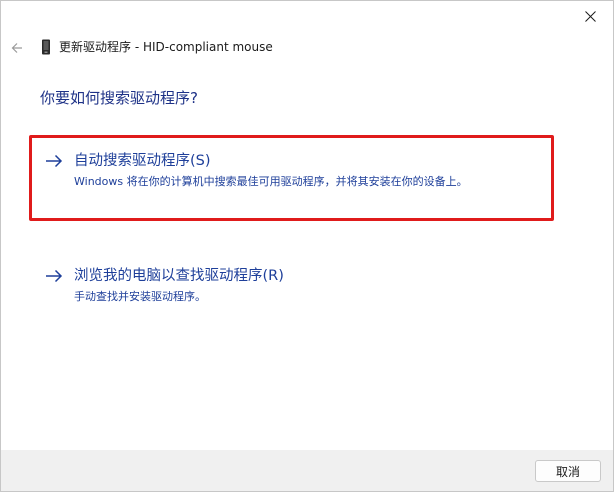 The height and width of the screenshot is (492, 614). I want to click on arrow-left-icon, so click(16, 48).